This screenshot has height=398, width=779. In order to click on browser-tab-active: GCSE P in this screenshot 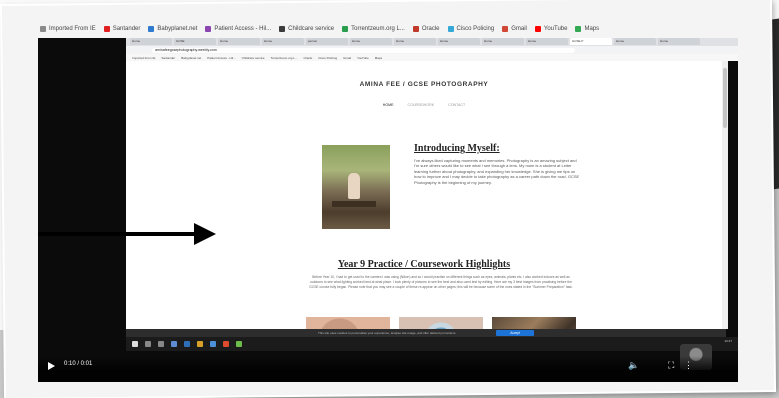, I will do `click(591, 41)`.